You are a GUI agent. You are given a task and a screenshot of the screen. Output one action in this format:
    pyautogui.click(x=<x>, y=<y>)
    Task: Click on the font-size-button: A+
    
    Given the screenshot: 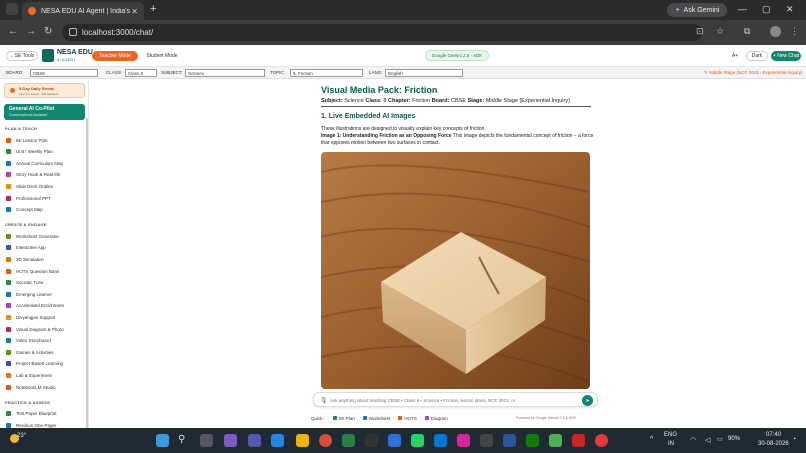 What is the action you would take?
    pyautogui.click(x=735, y=56)
    